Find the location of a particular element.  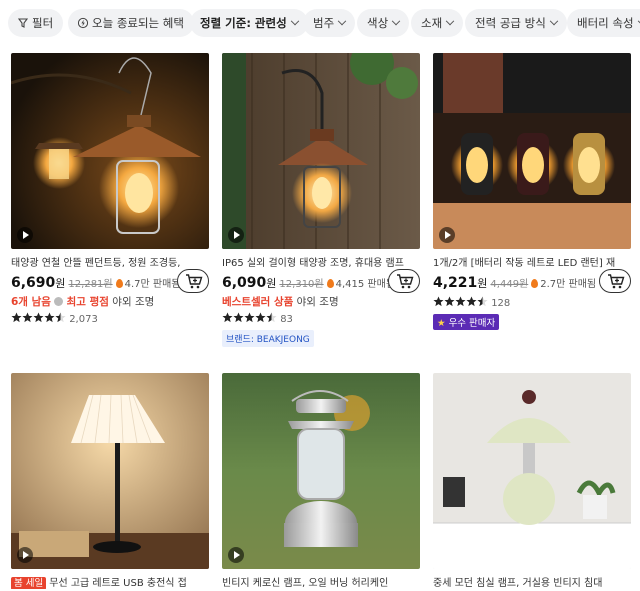

price: 6,690 is located at coordinates (33, 283).